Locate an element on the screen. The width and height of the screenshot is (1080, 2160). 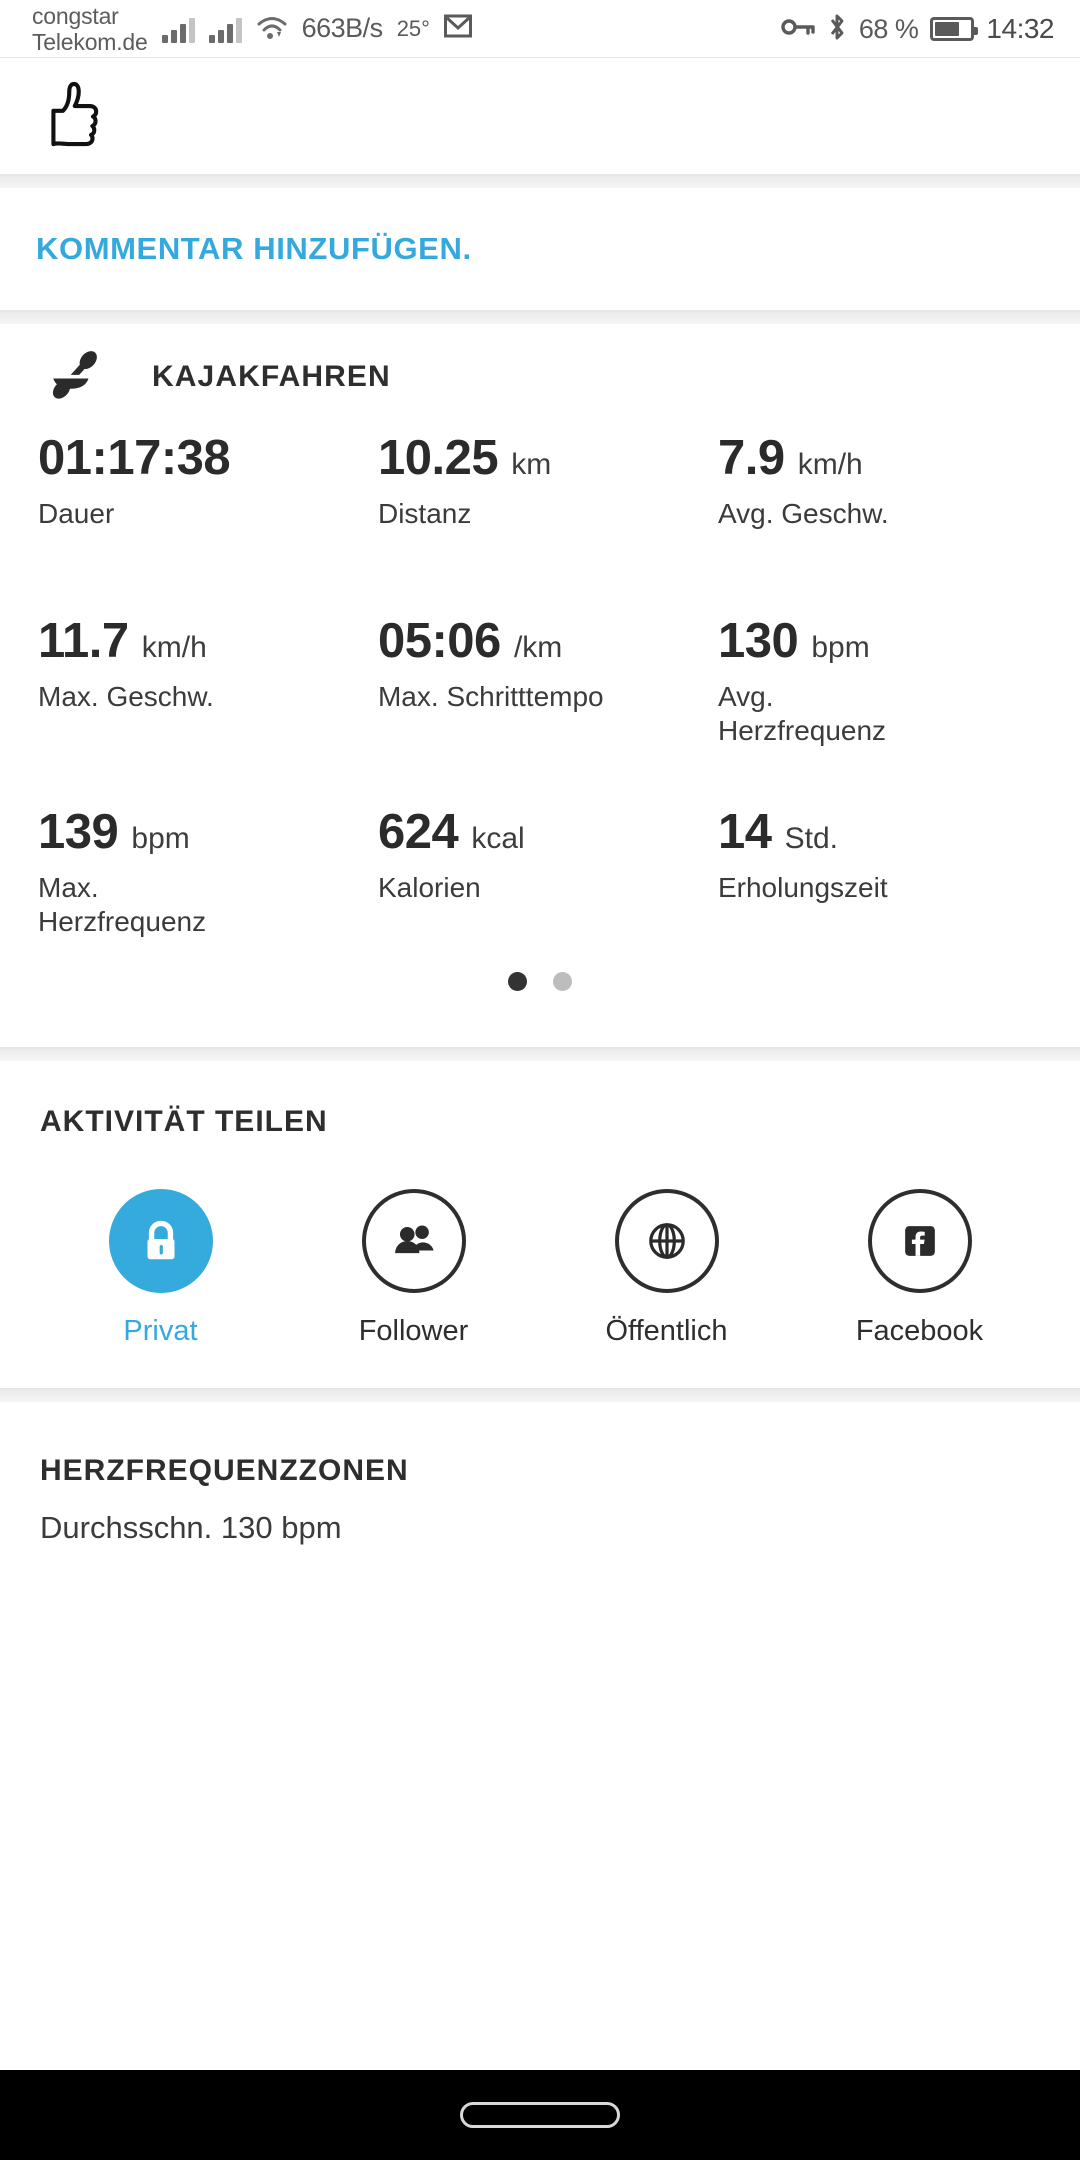
stat-label: Avg. Herzfrequenz is located at coordinates (802, 713).